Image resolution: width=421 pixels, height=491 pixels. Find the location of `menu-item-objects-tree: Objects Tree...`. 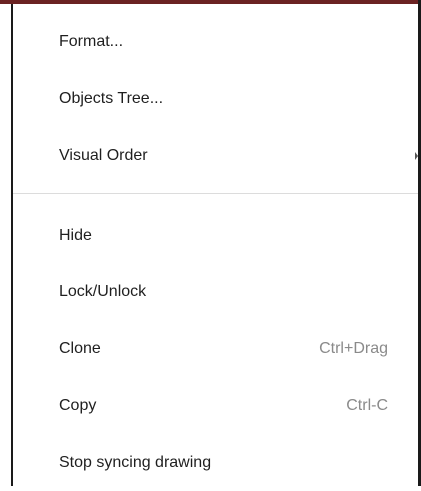

menu-item-objects-tree: Objects Tree... is located at coordinates (215, 99).